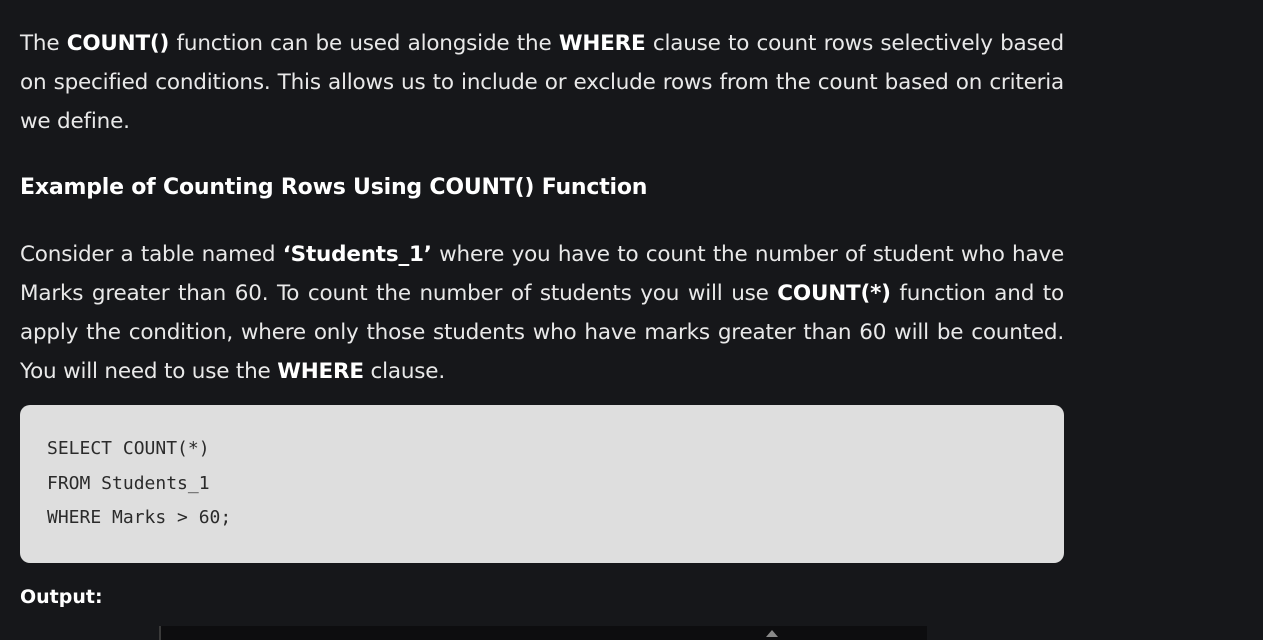 This screenshot has height=640, width=1263. Describe the element at coordinates (602, 43) in the screenshot. I see `intro-where-keyword: WHERE` at that location.